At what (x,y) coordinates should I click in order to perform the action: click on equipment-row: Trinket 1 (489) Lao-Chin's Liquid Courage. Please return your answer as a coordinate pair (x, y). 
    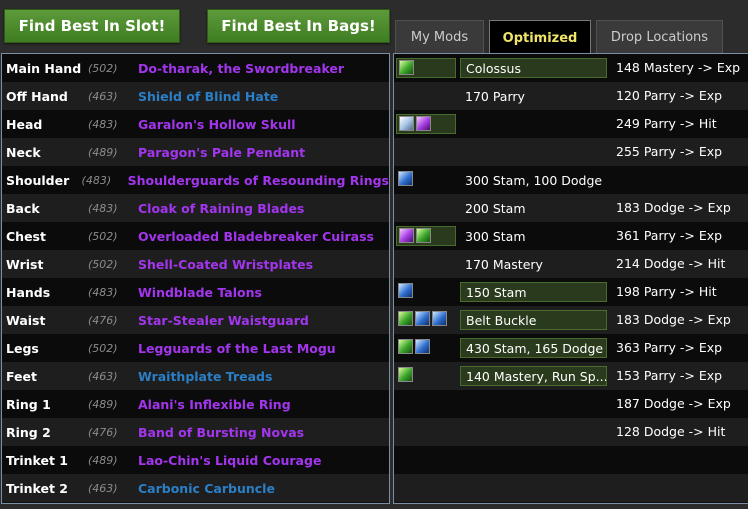
    Looking at the image, I should click on (195, 460).